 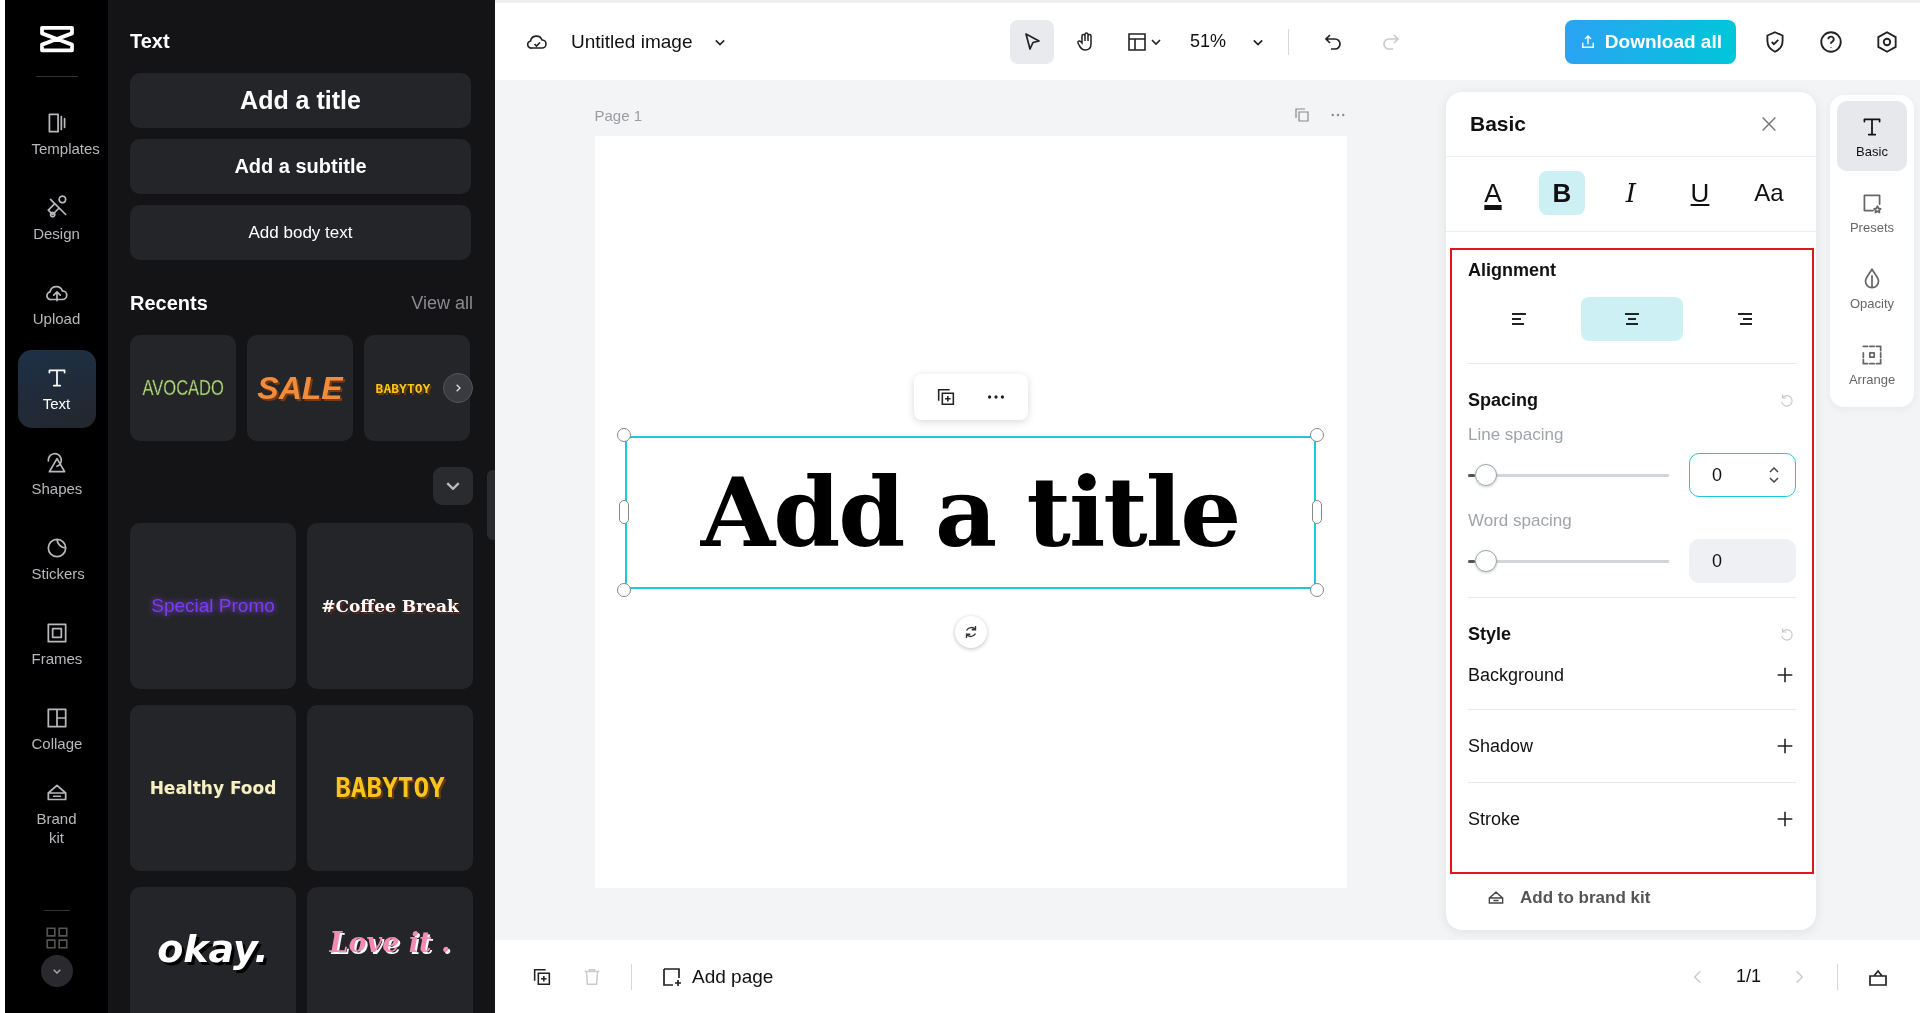 What do you see at coordinates (56, 814) in the screenshot?
I see `sidebar-item: Brand kit` at bounding box center [56, 814].